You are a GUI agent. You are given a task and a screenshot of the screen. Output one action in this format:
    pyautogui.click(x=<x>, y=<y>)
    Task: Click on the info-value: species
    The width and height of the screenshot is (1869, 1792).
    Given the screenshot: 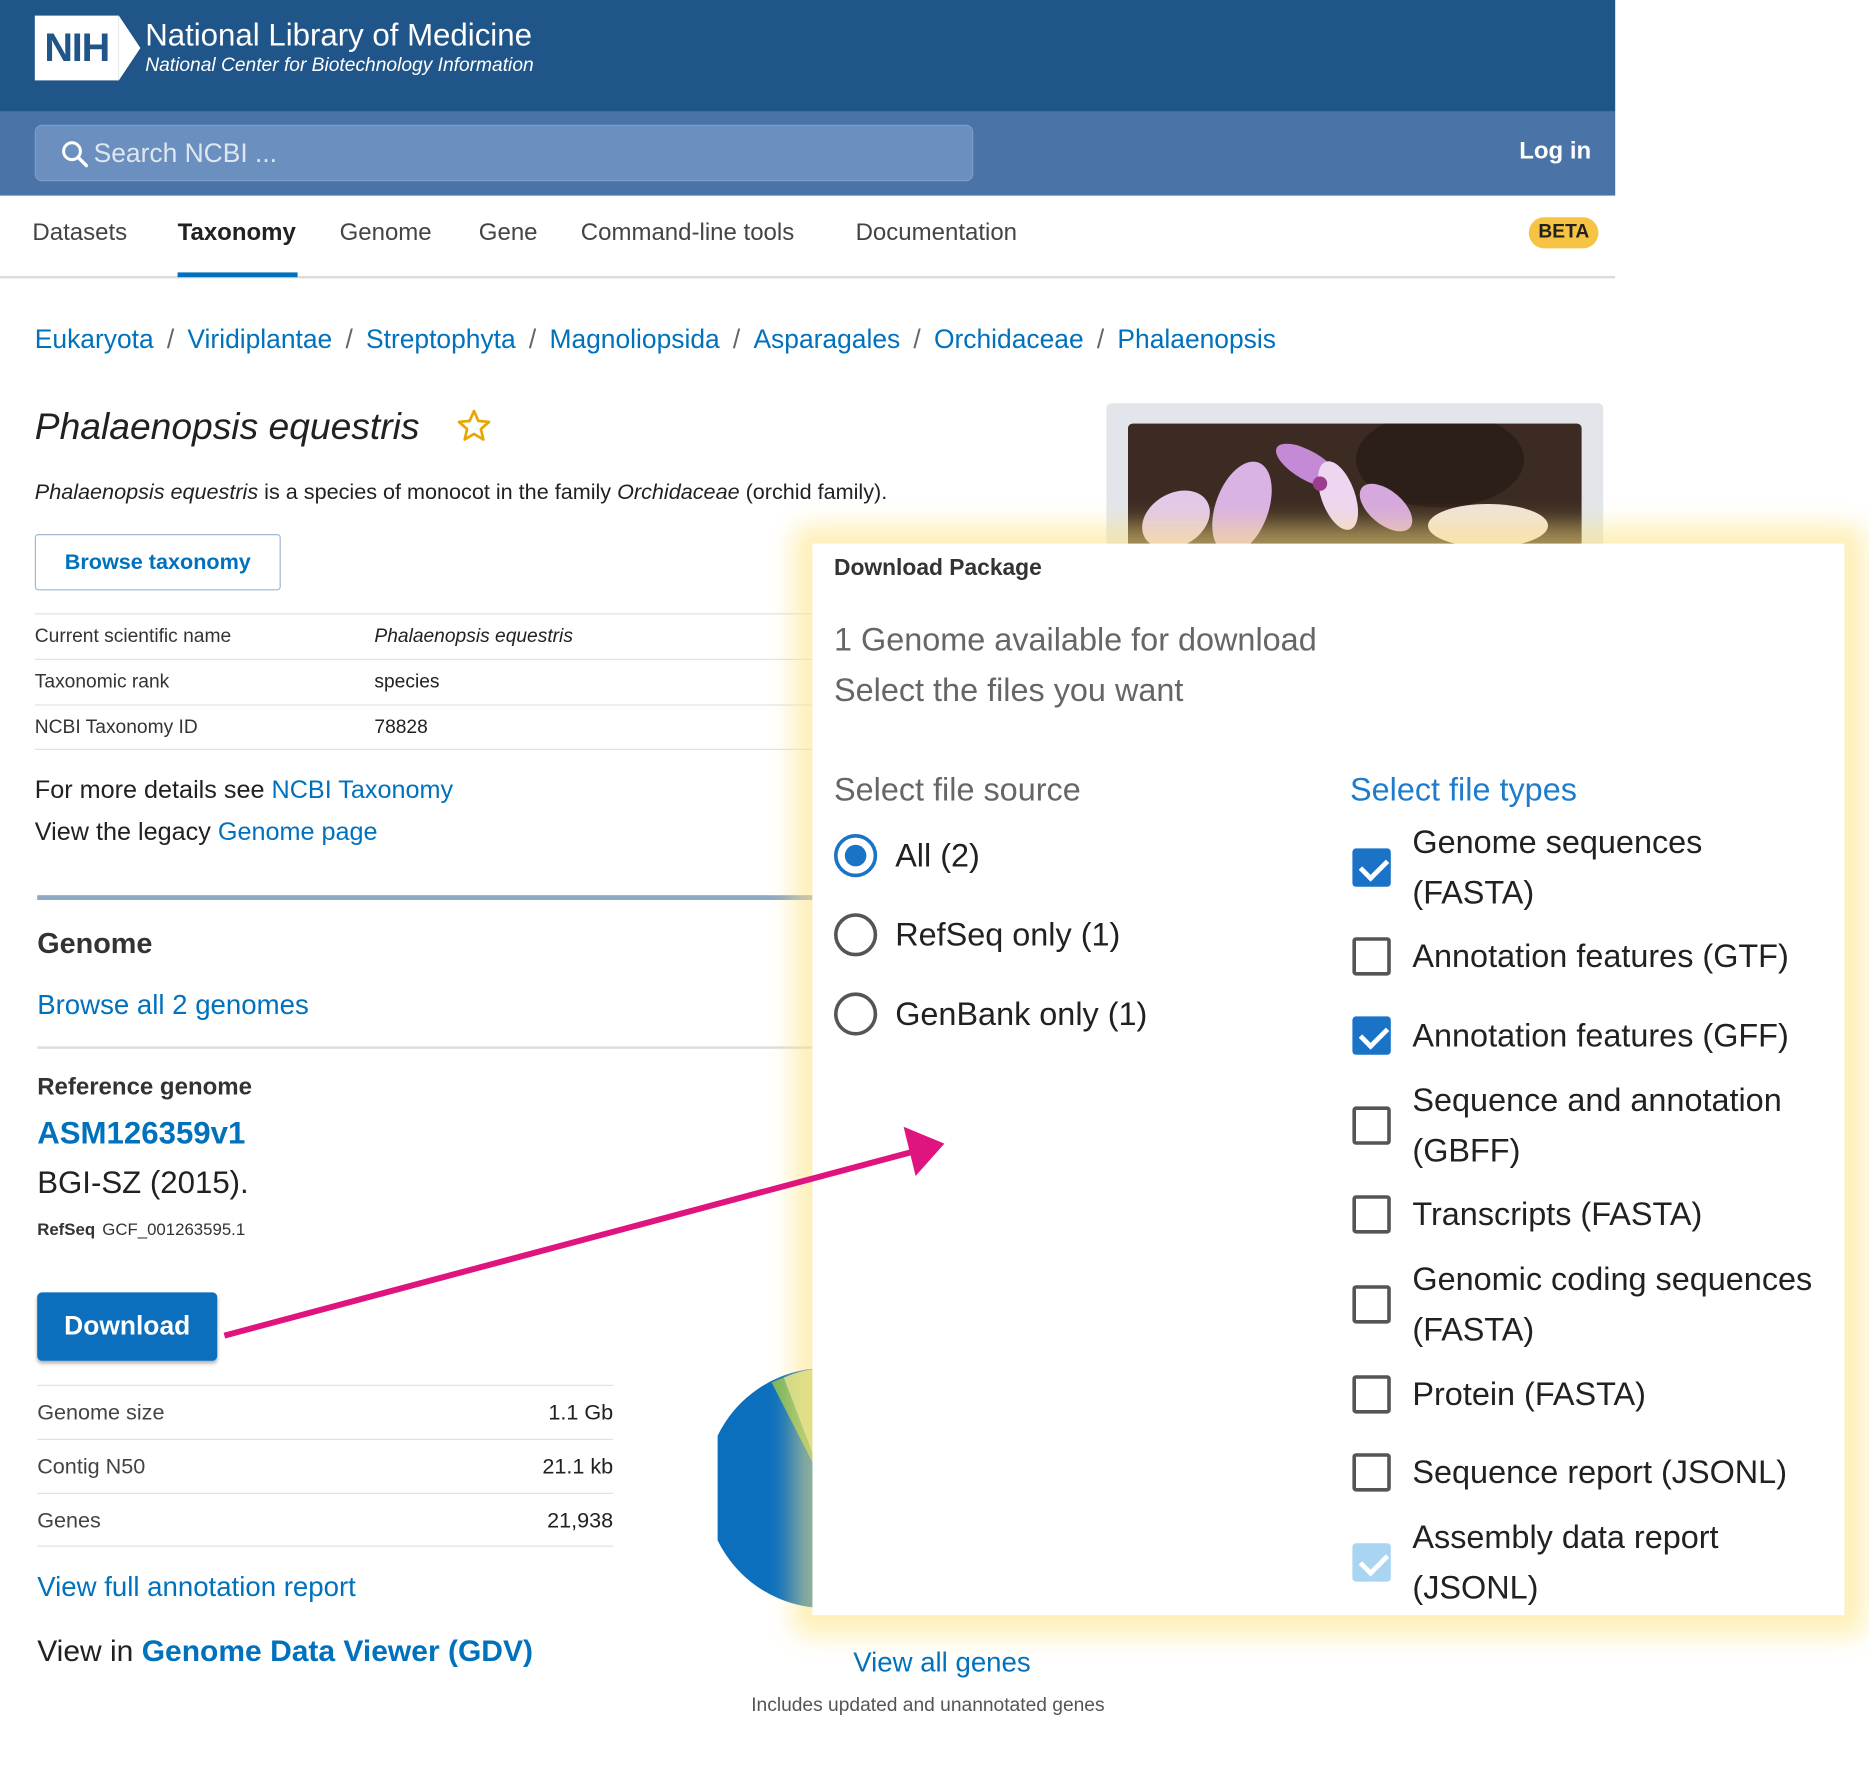 What is the action you would take?
    pyautogui.click(x=407, y=682)
    